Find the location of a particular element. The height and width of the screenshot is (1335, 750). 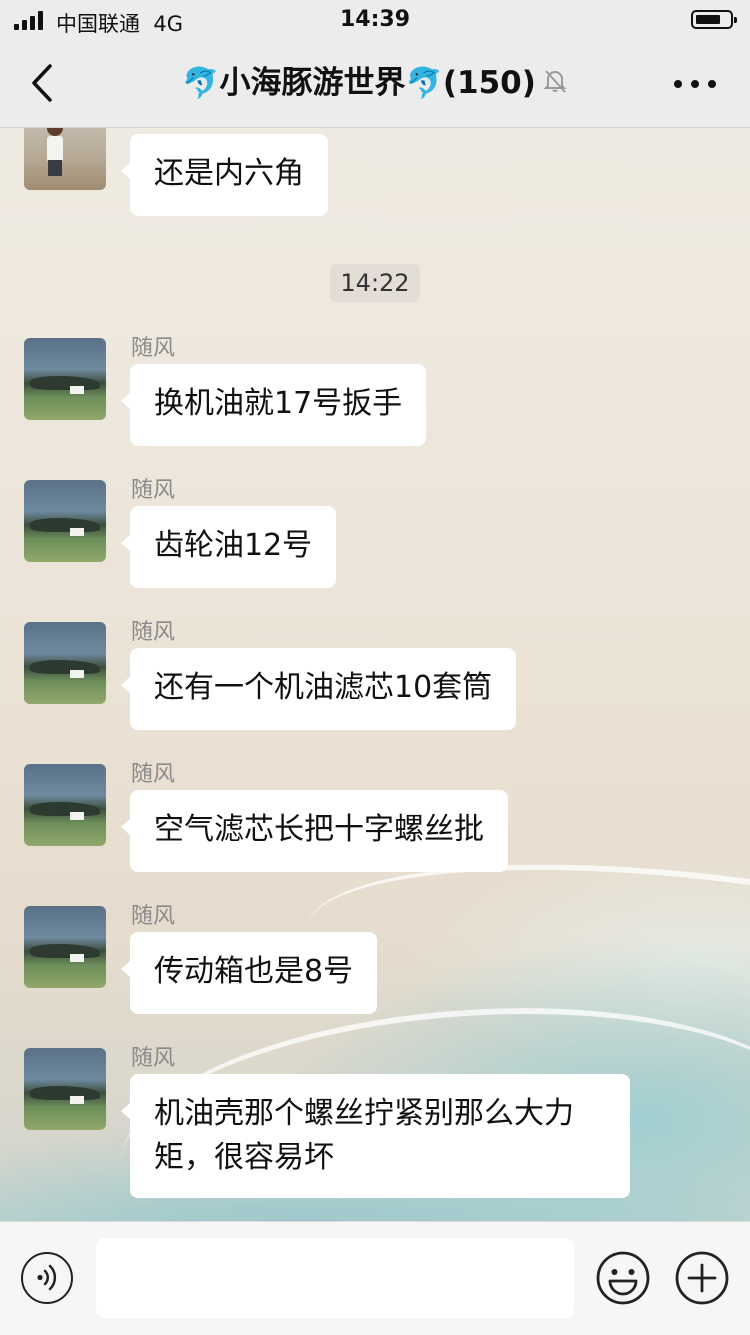

message-bubble: 齿轮油12号 is located at coordinates (228, 547).